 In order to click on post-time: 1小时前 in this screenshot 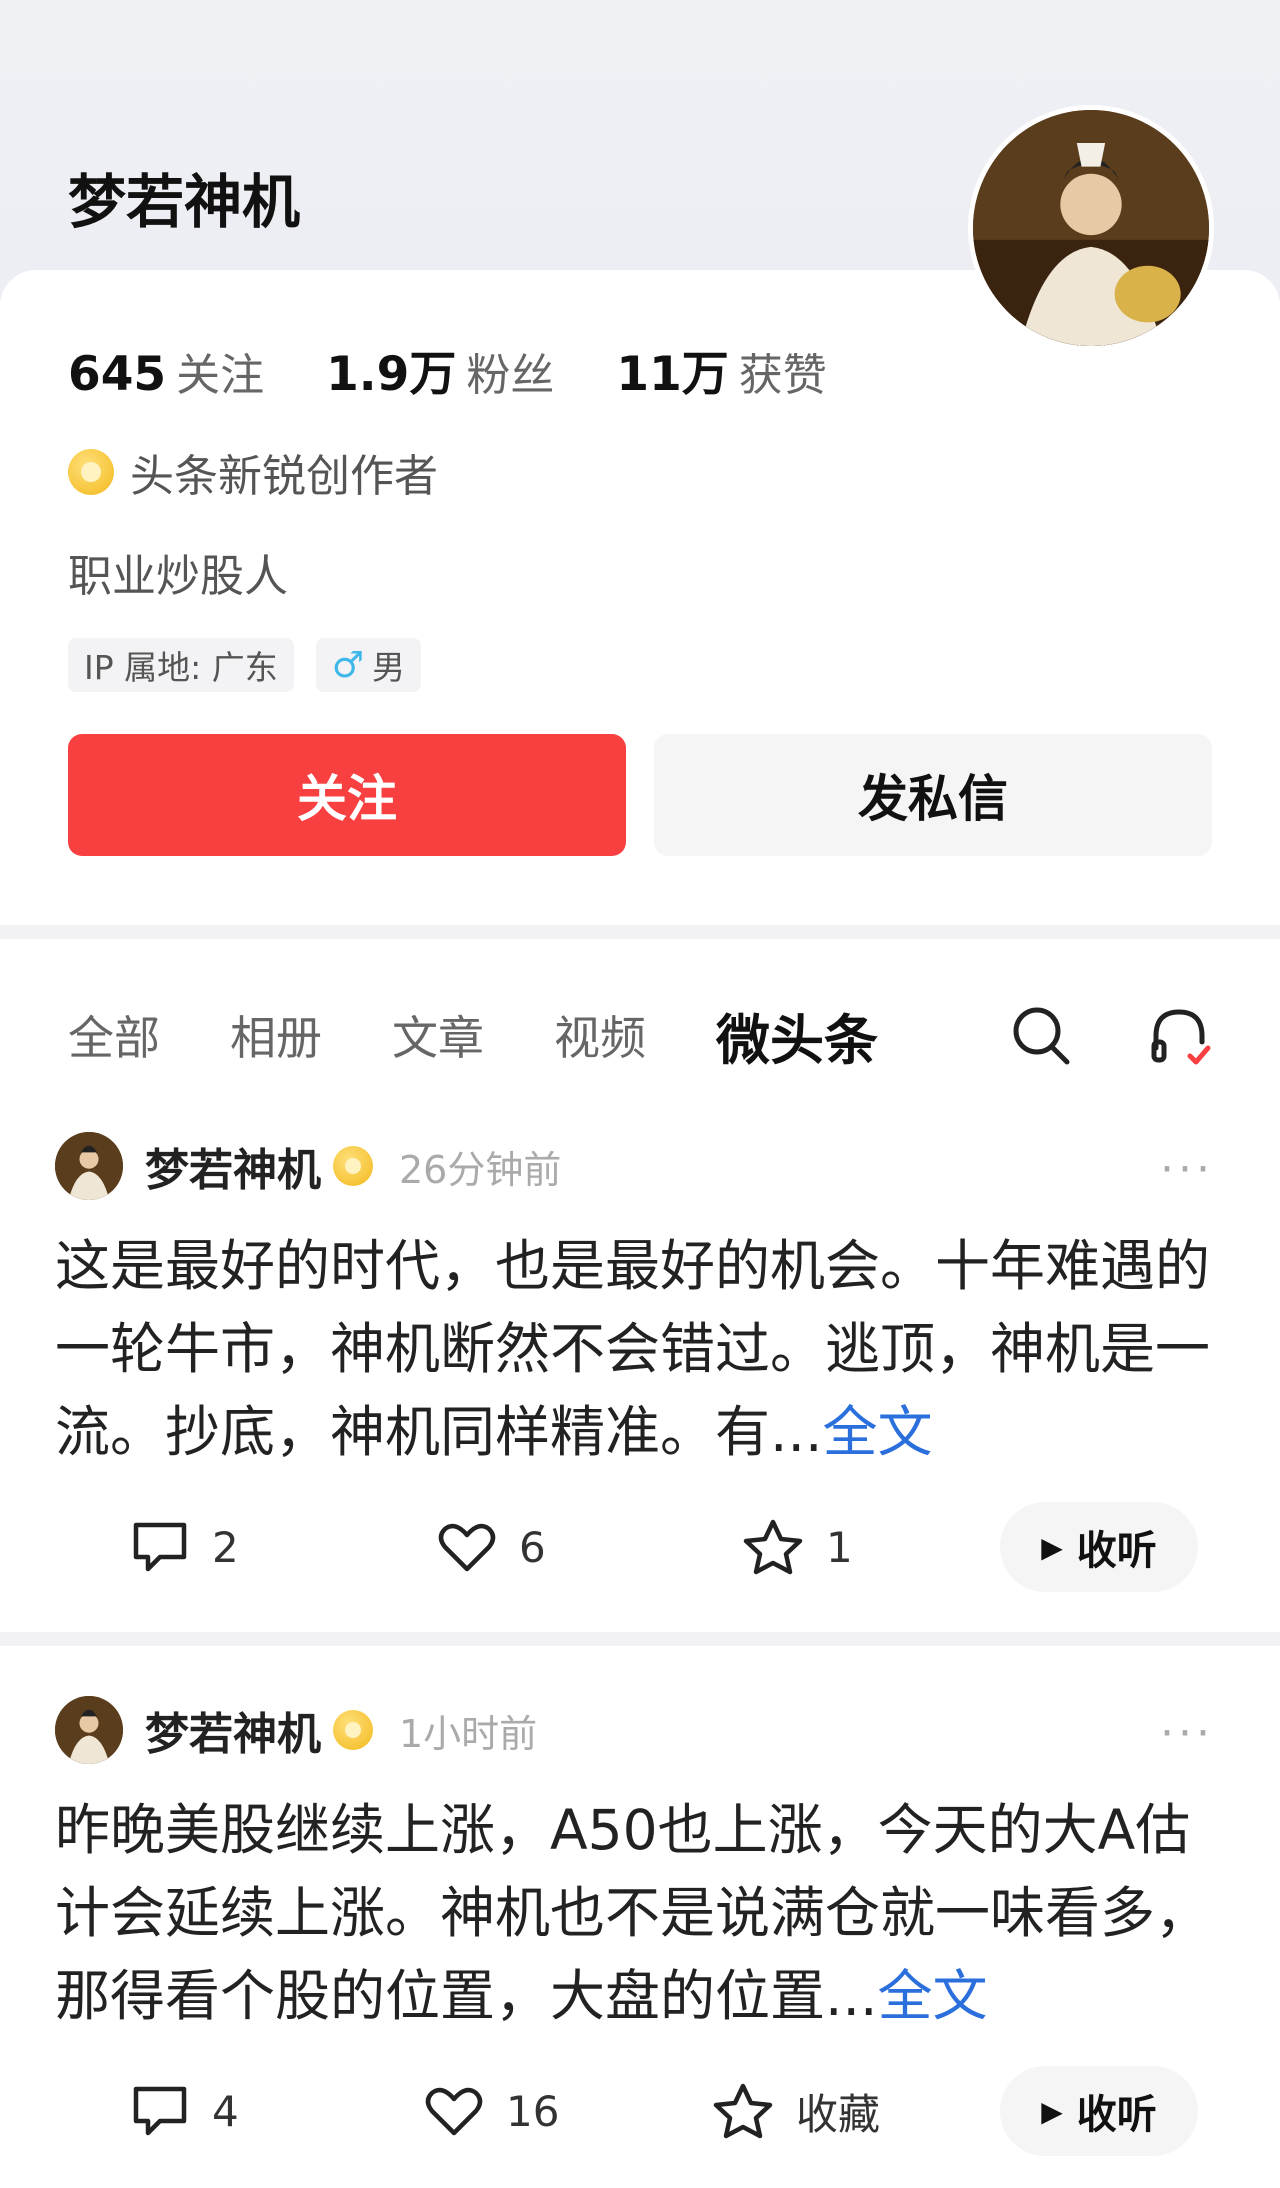, I will do `click(468, 1733)`.